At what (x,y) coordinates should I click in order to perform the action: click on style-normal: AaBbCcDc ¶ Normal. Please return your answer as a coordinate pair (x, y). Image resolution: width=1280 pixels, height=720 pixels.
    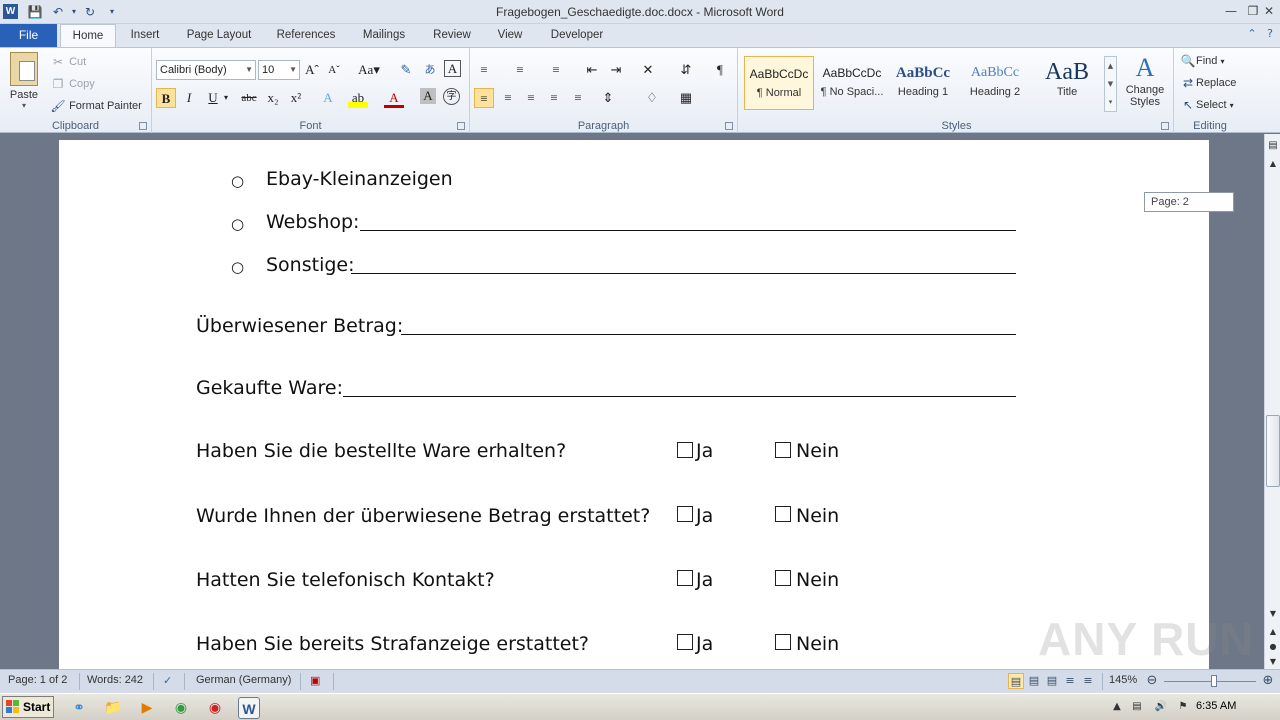
    Looking at the image, I should click on (779, 83).